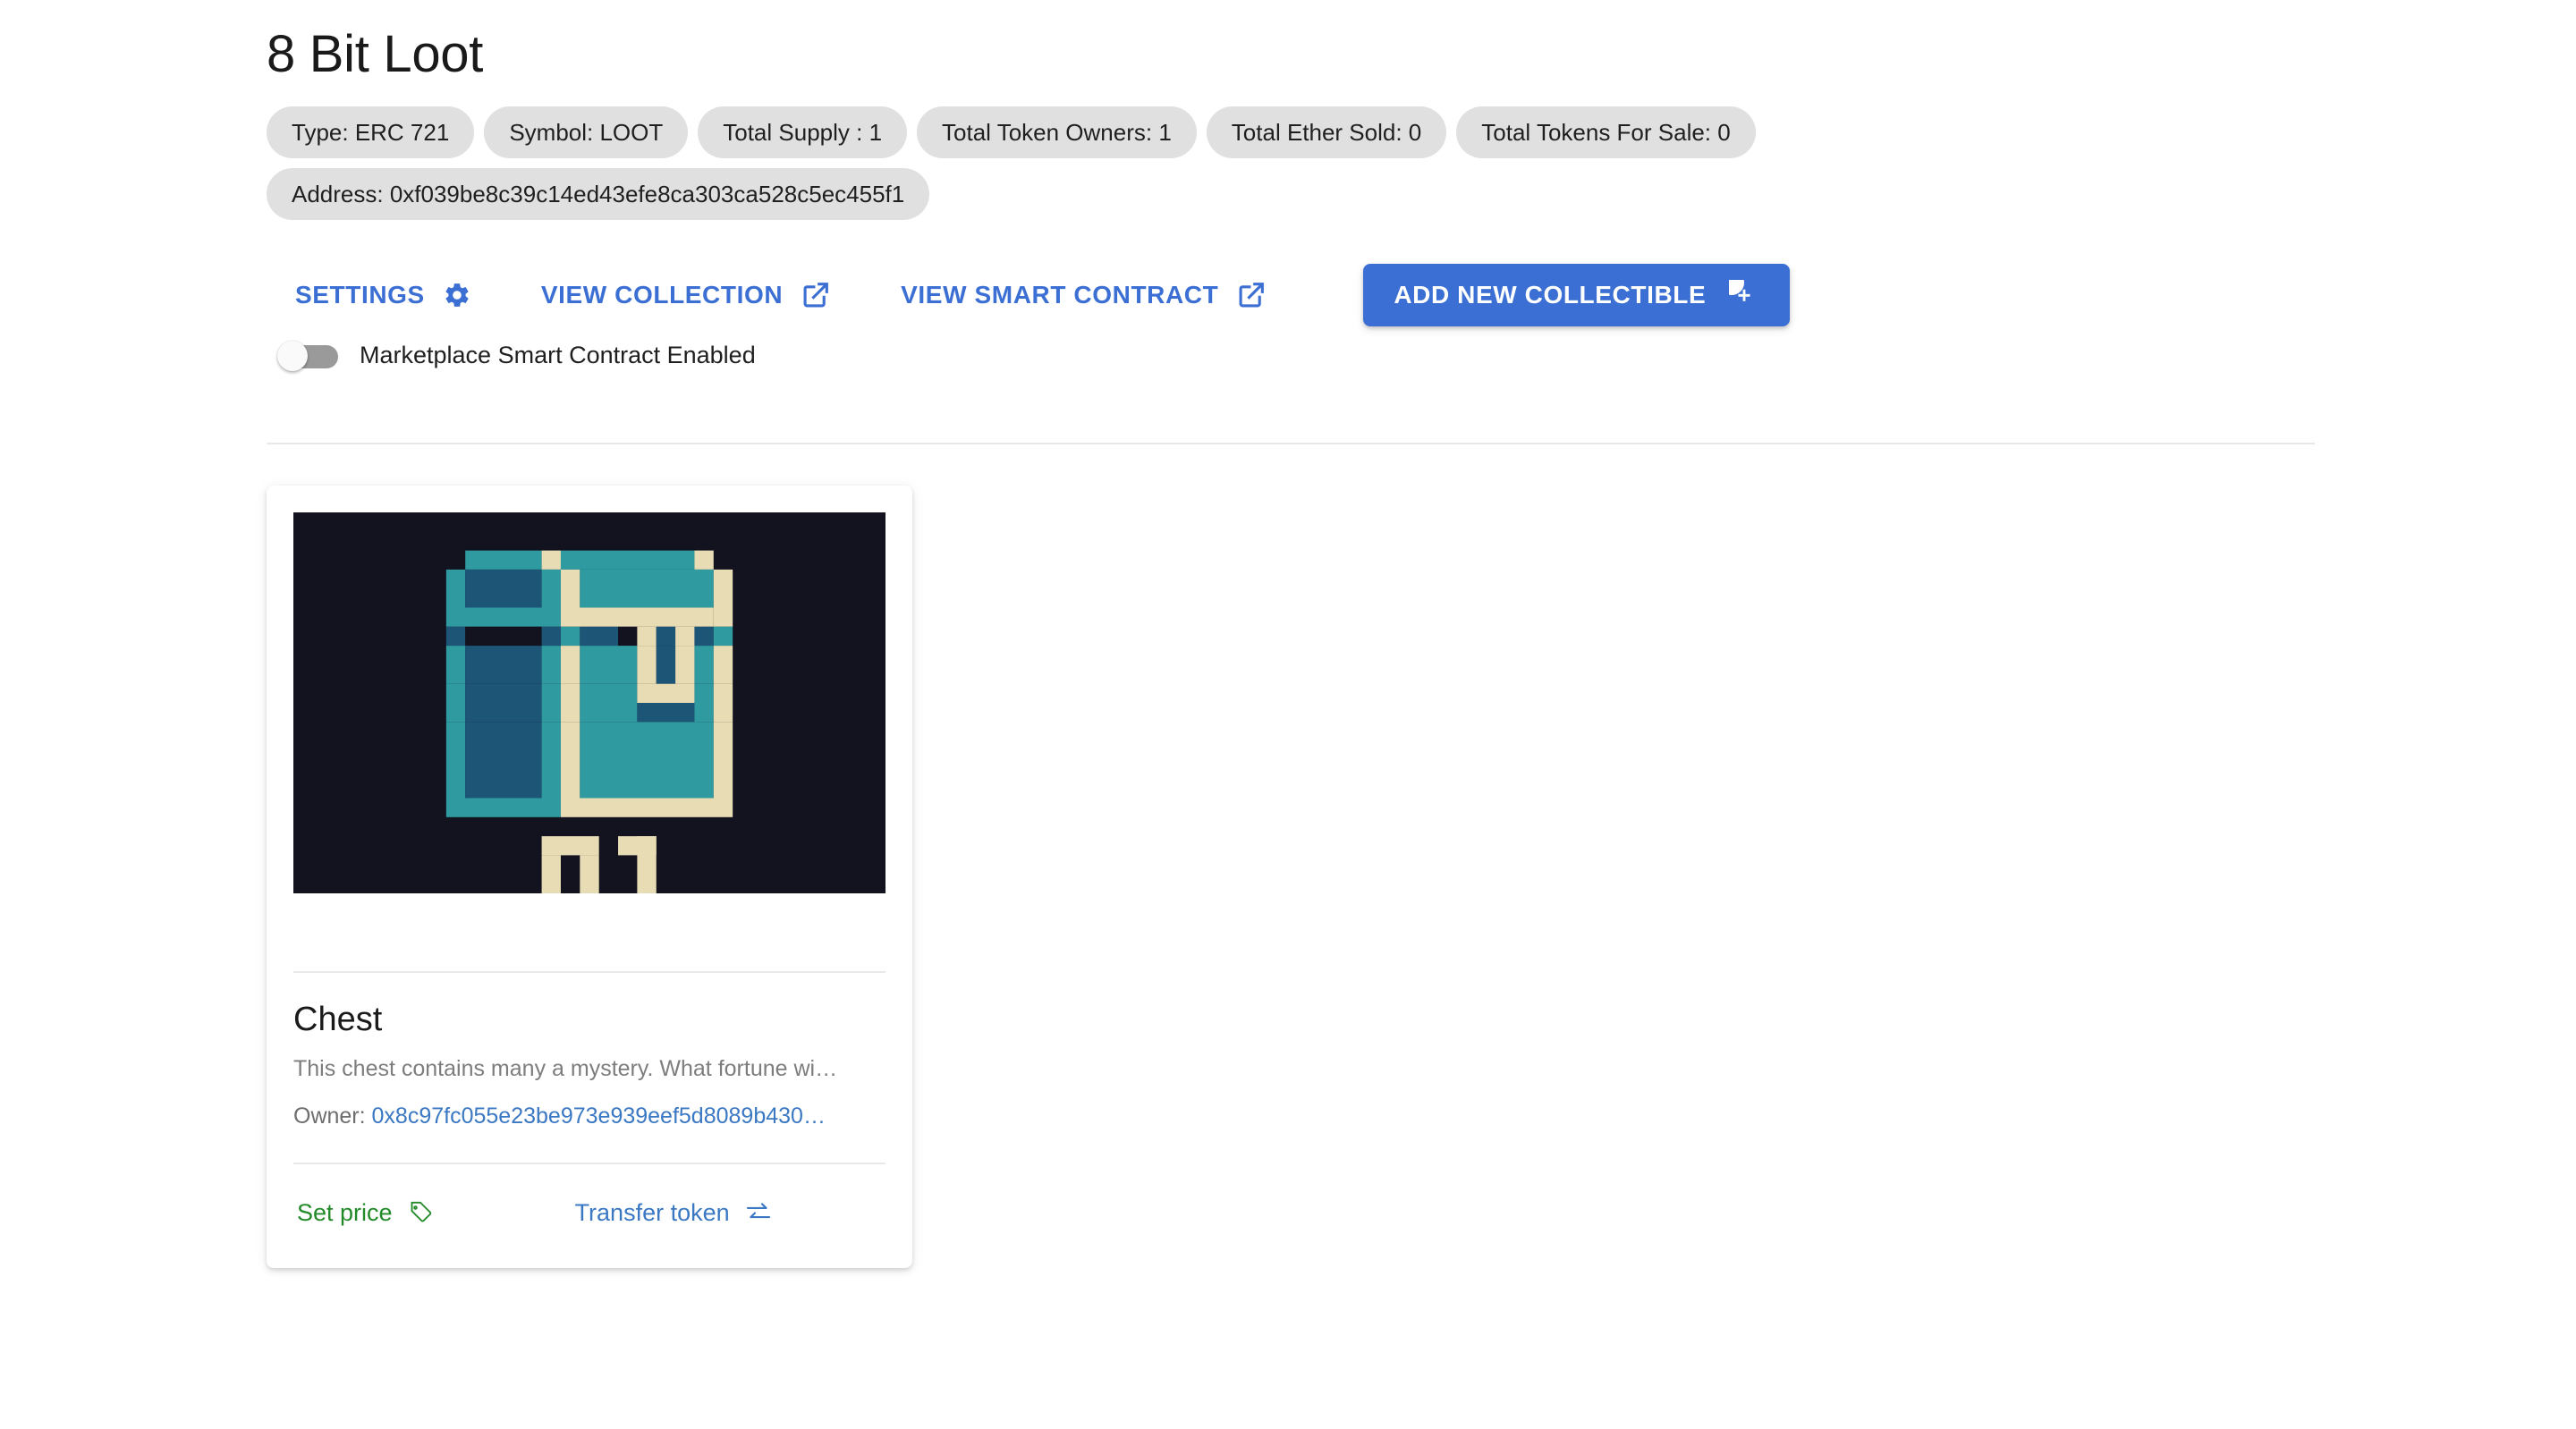 The image size is (2576, 1429). I want to click on plus-circle-icon, so click(1744, 294).